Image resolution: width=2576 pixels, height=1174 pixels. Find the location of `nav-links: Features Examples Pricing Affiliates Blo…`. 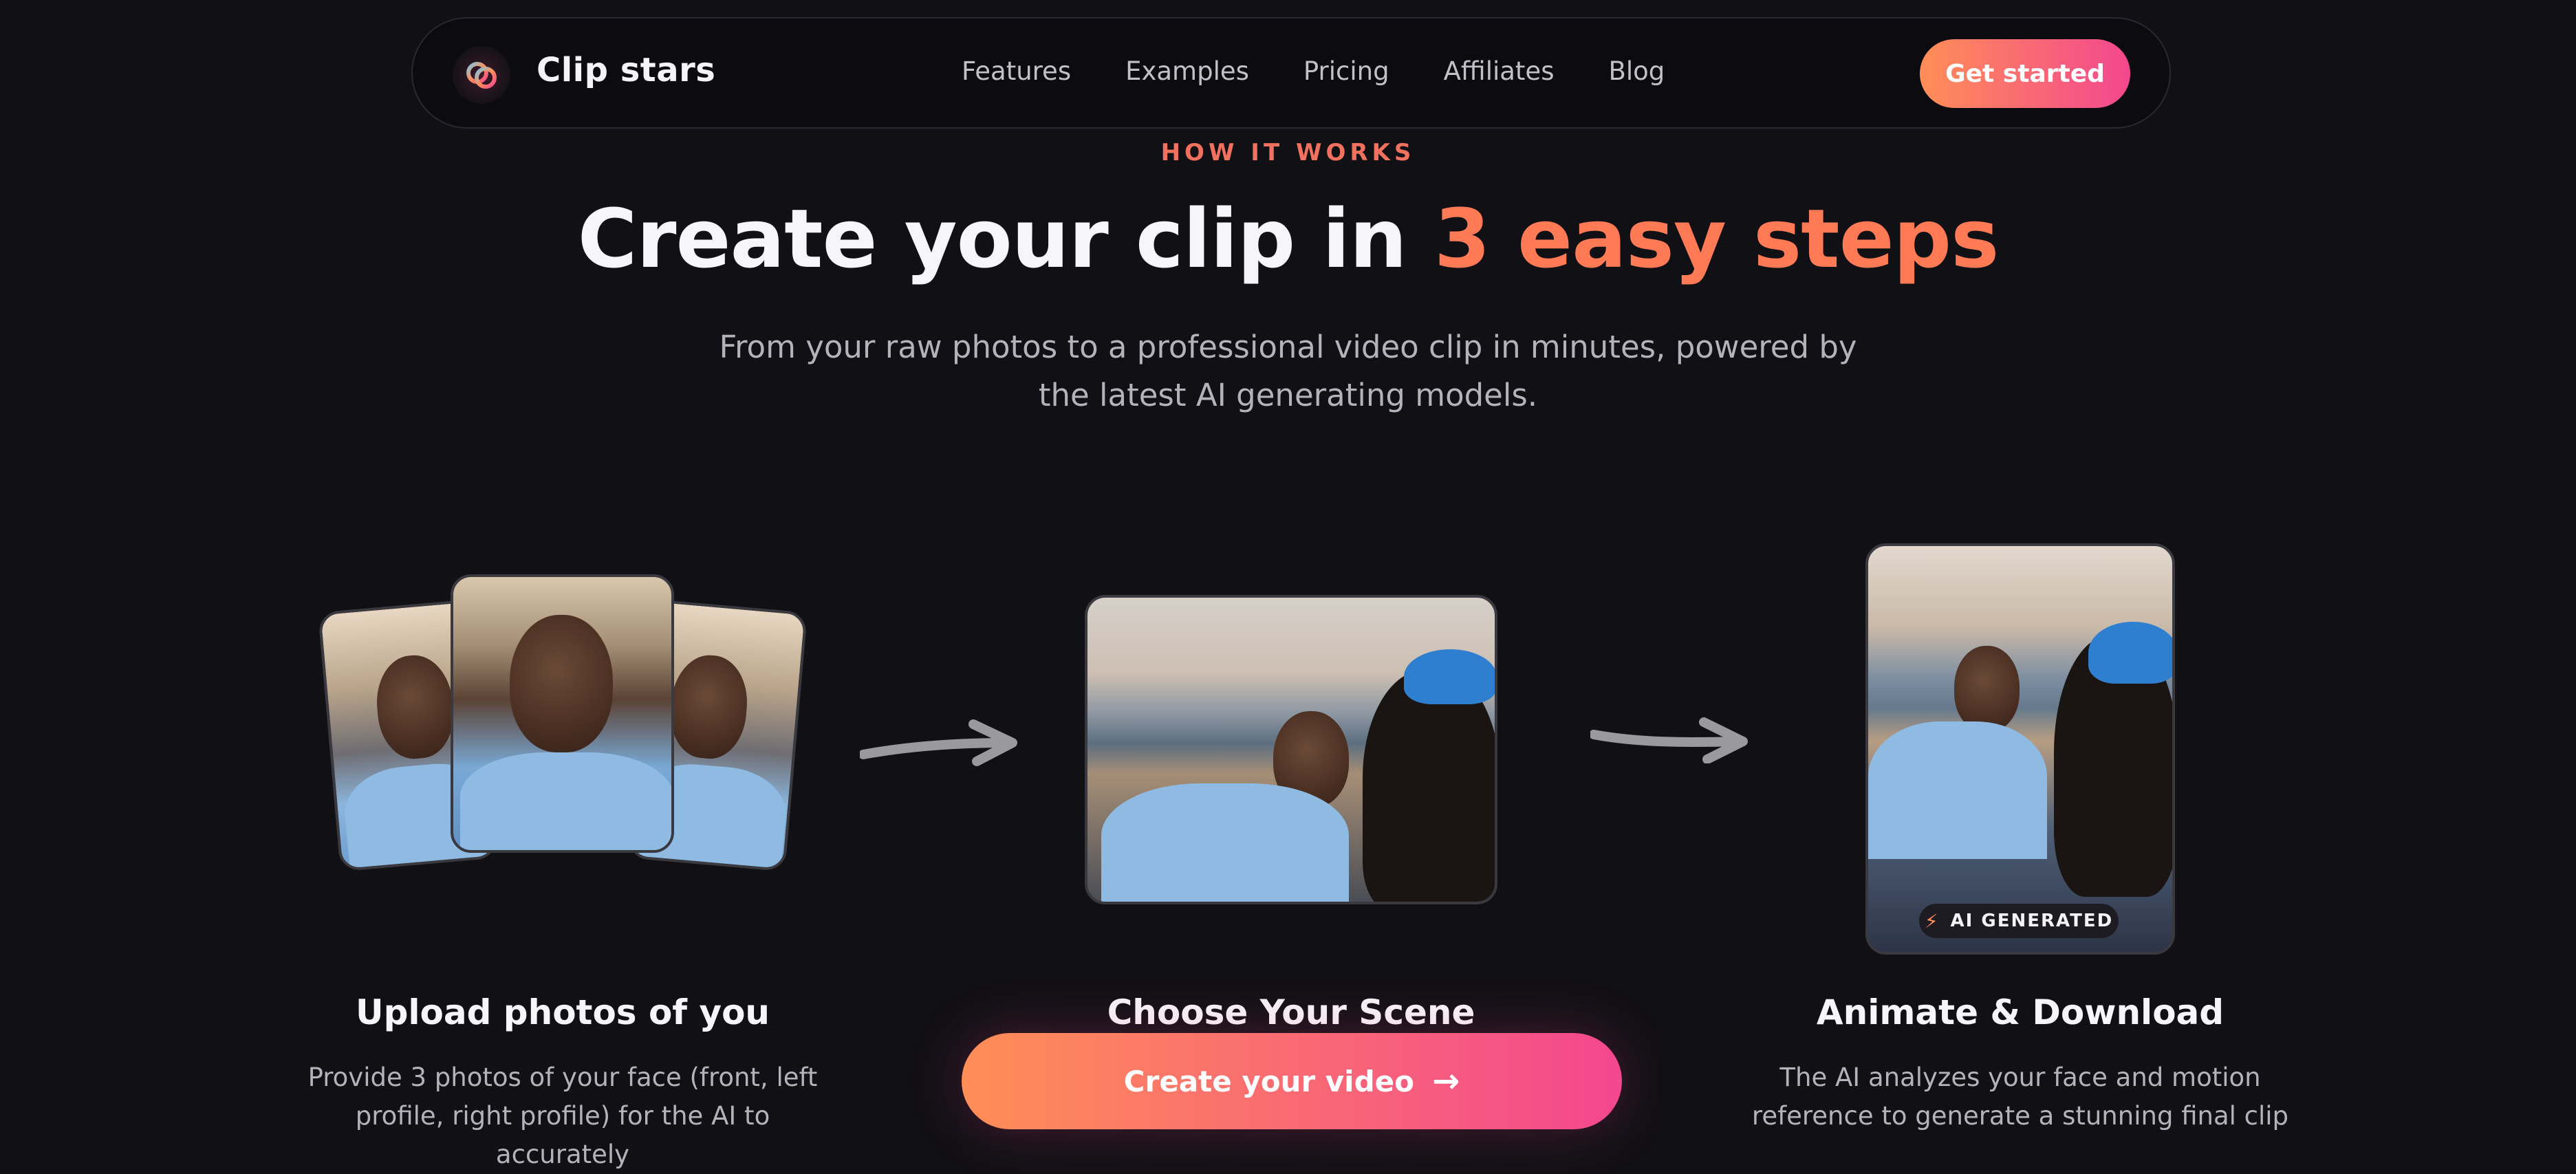

nav-links: Features Examples Pricing Affiliates Blo… is located at coordinates (1340, 71).